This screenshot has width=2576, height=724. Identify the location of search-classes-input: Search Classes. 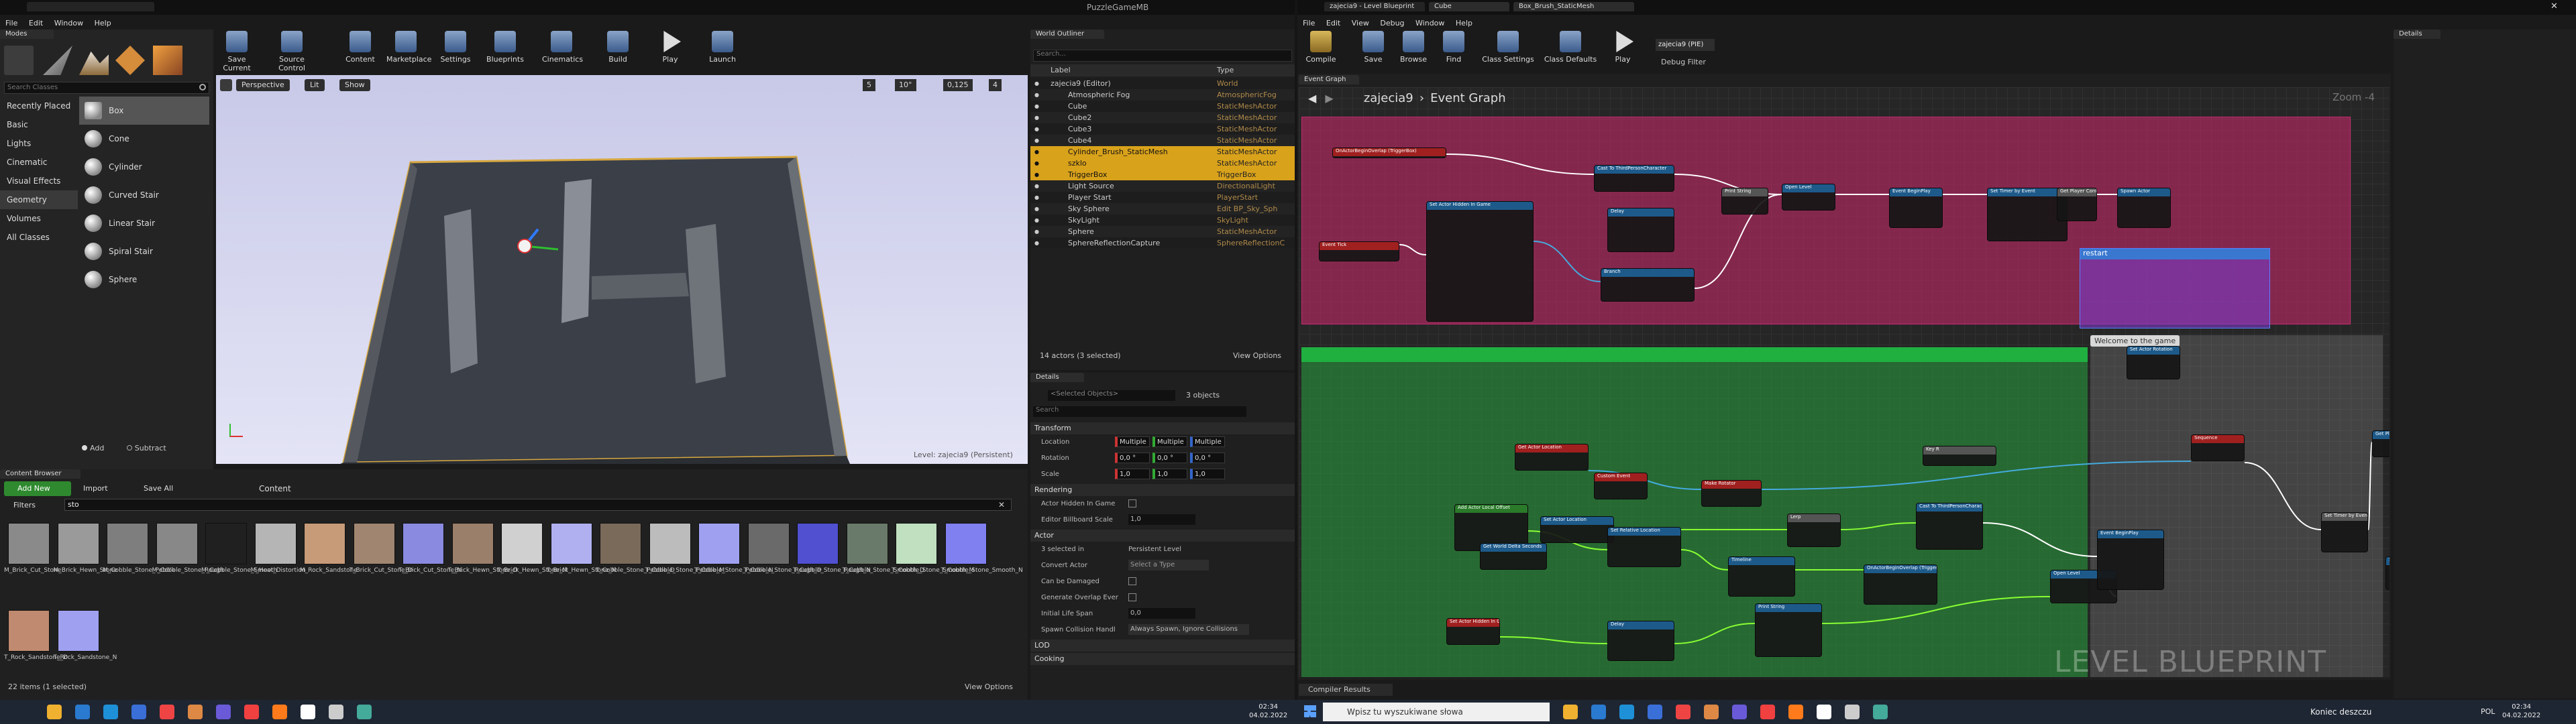
(106, 88).